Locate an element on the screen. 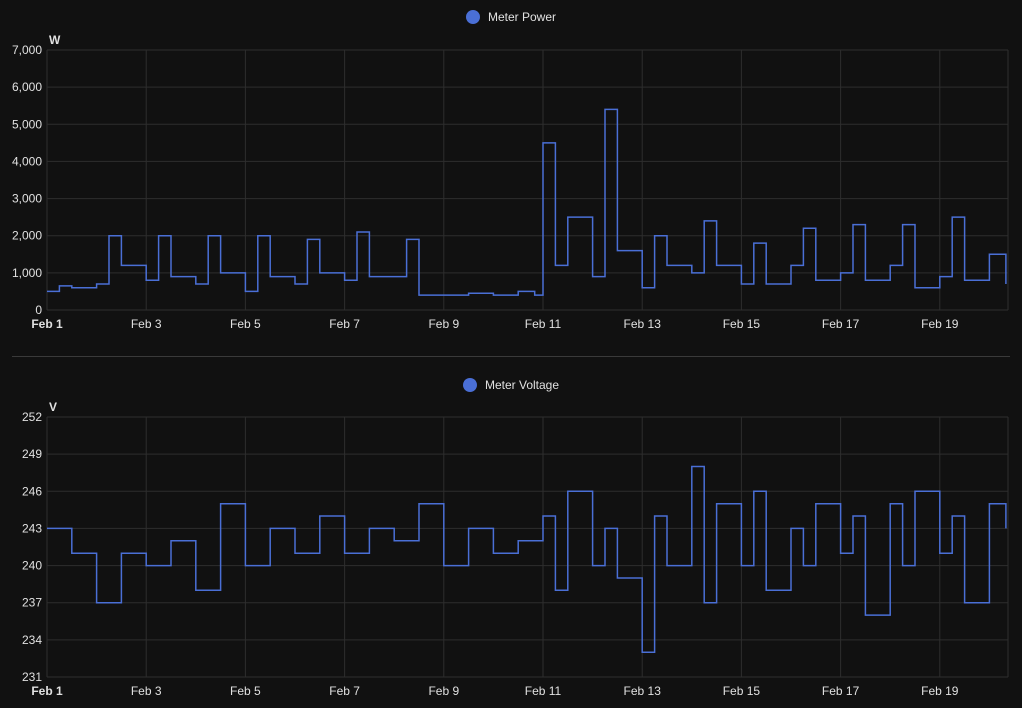 This screenshot has width=1022, height=708. power-ytick-label: 0 is located at coordinates (38, 310).